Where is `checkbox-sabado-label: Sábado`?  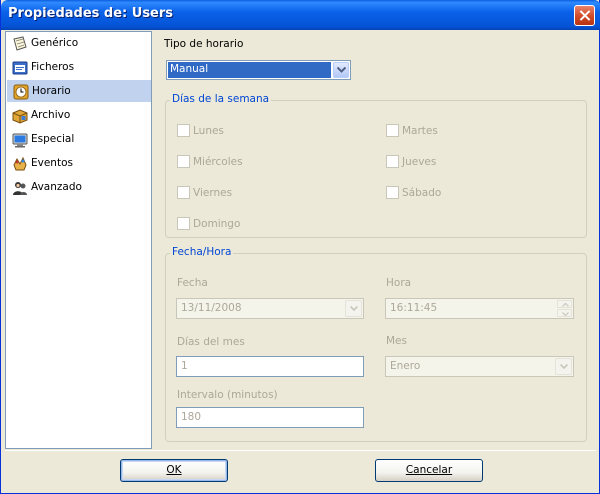
checkbox-sabado-label: Sábado is located at coordinates (422, 193).